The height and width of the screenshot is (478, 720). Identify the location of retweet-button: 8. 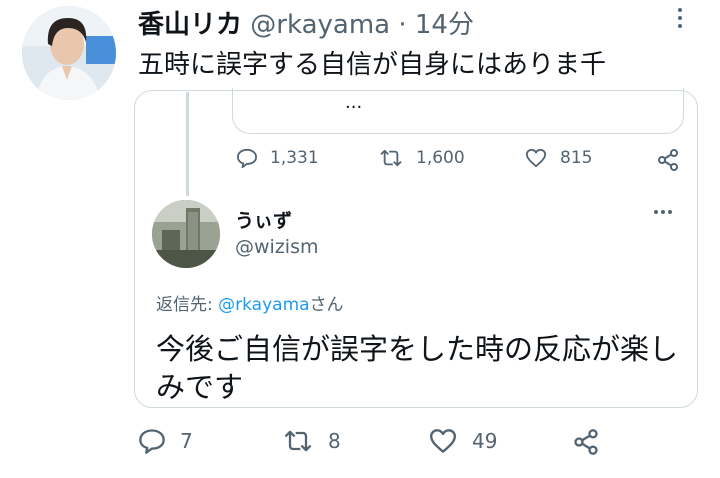
(311, 441).